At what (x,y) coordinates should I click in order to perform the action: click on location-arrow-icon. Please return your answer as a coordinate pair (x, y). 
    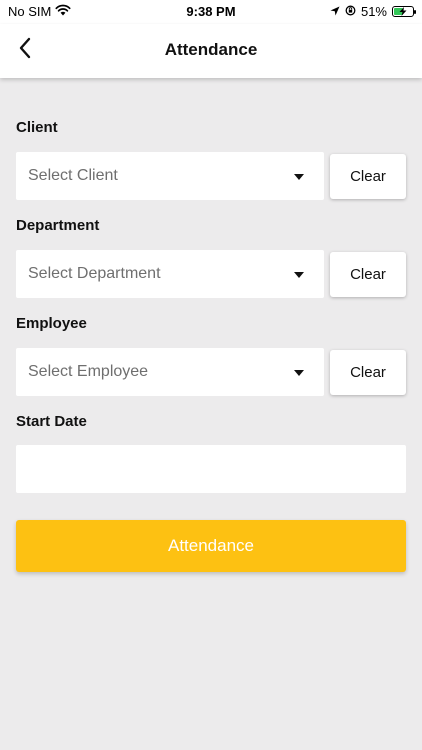
    Looking at the image, I should click on (335, 11).